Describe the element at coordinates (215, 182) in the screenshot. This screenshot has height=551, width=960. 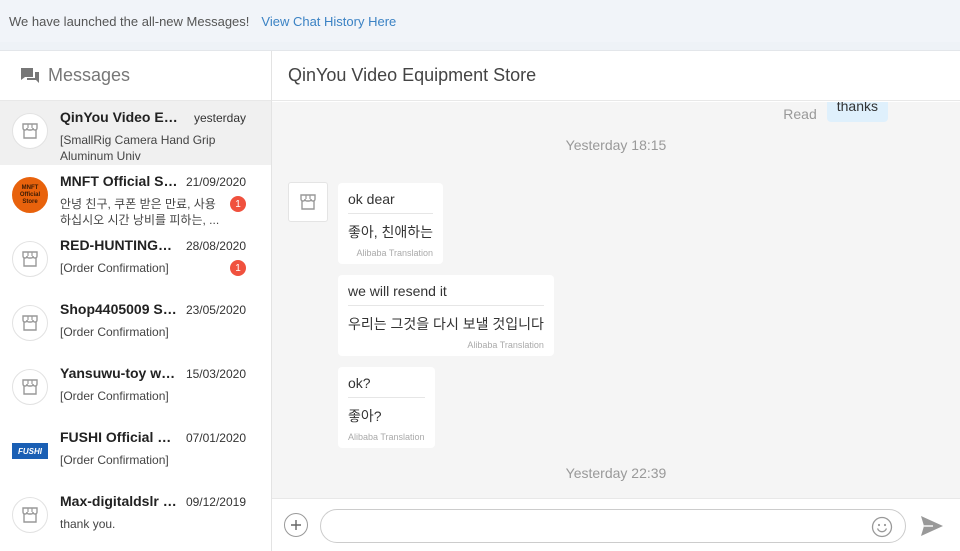
I see `conversation-date: 21/09/2020` at that location.